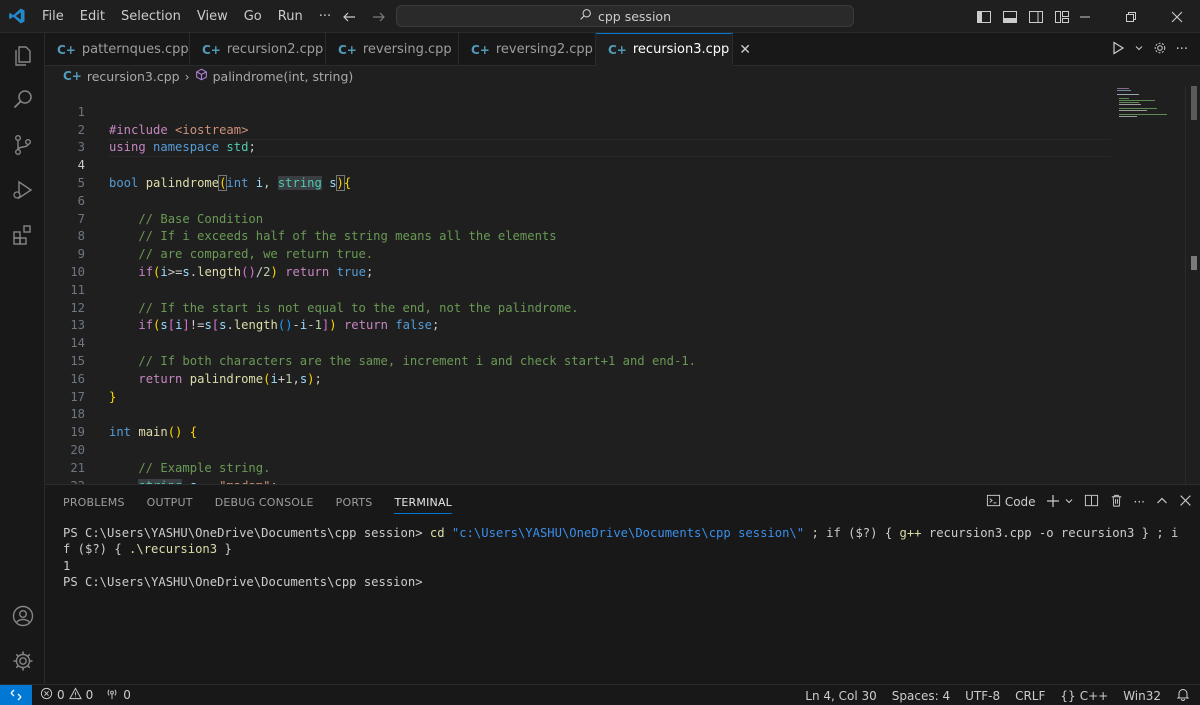 The width and height of the screenshot is (1200, 705). I want to click on ports-status: 0, so click(118, 695).